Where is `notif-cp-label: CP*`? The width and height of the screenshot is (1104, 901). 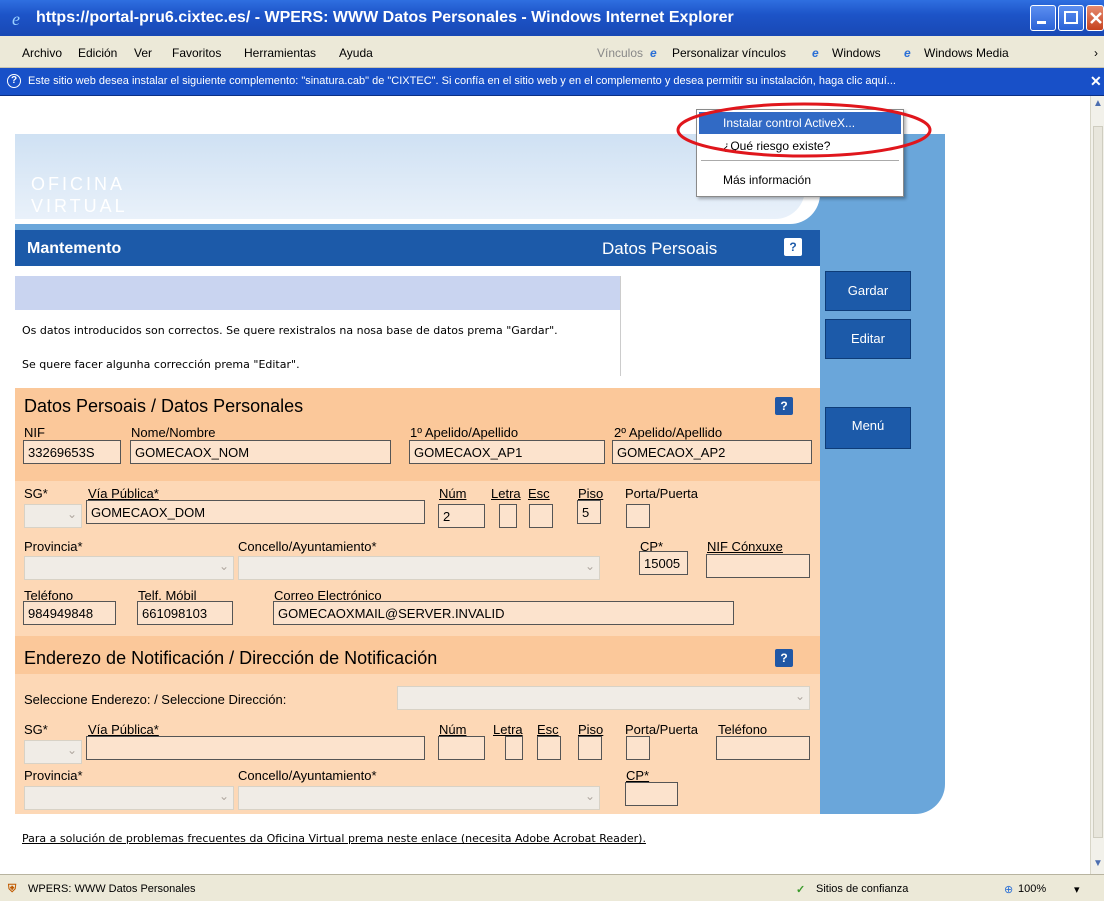
notif-cp-label: CP* is located at coordinates (638, 775).